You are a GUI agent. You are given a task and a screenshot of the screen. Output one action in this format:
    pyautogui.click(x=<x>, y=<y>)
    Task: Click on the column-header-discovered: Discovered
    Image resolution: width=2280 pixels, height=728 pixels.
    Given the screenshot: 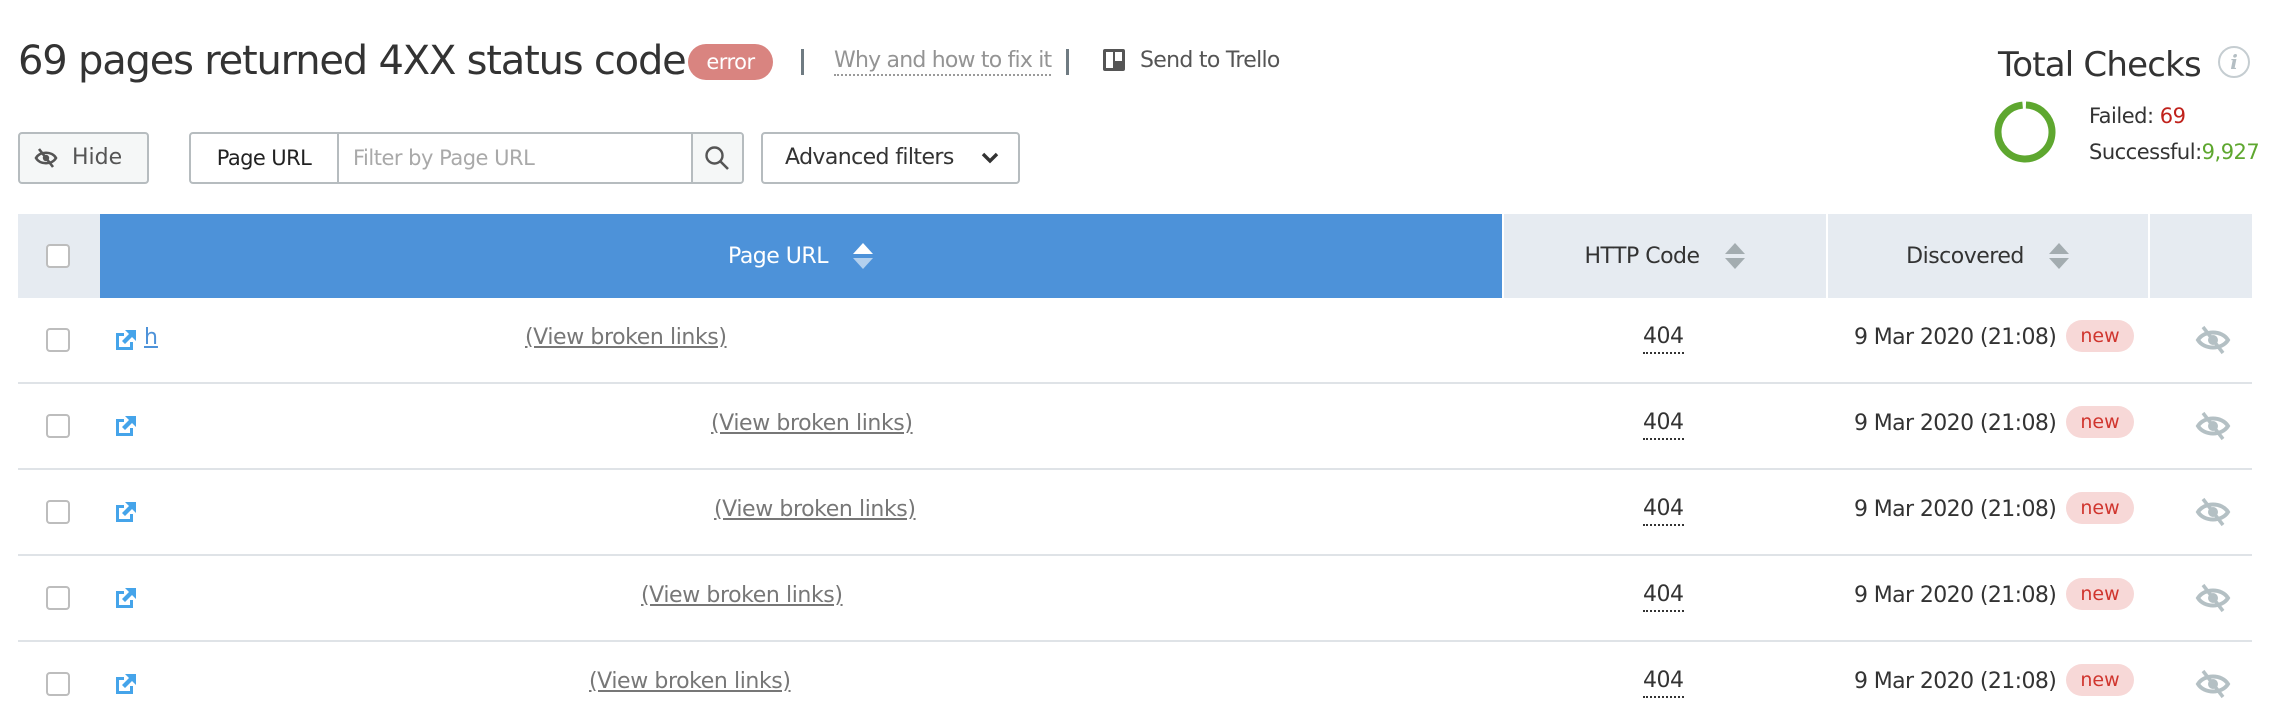 What is the action you would take?
    pyautogui.click(x=1988, y=256)
    